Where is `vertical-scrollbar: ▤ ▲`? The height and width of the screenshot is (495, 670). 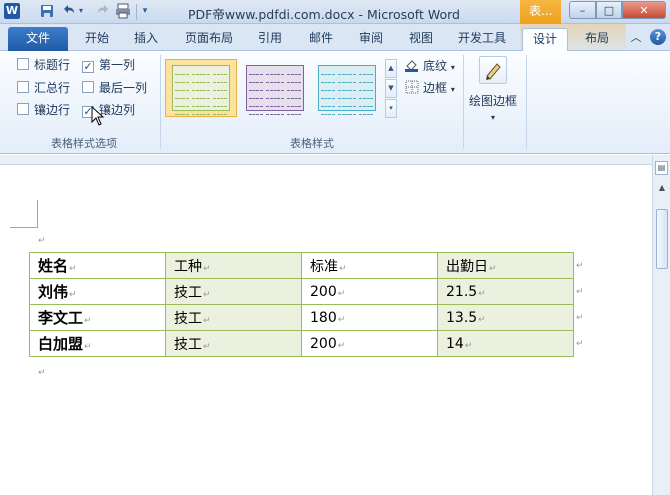
vertical-scrollbar: ▤ ▲ is located at coordinates (661, 325).